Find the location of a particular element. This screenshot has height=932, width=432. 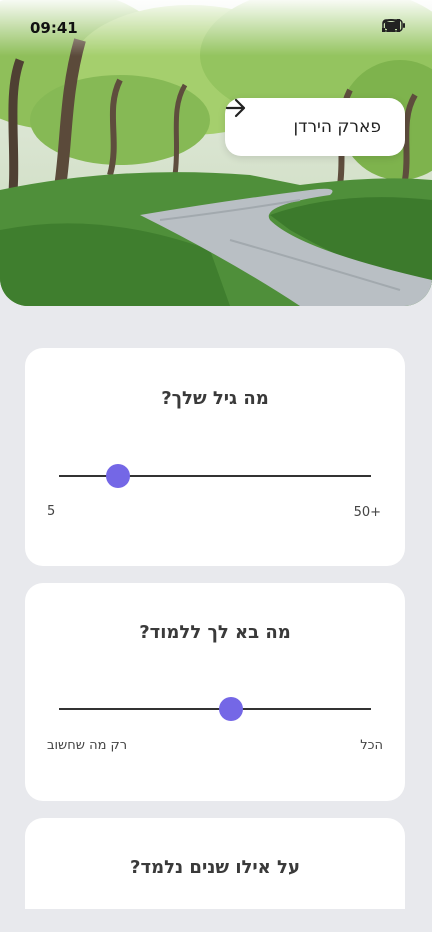

age-min-label: 5 is located at coordinates (51, 511).